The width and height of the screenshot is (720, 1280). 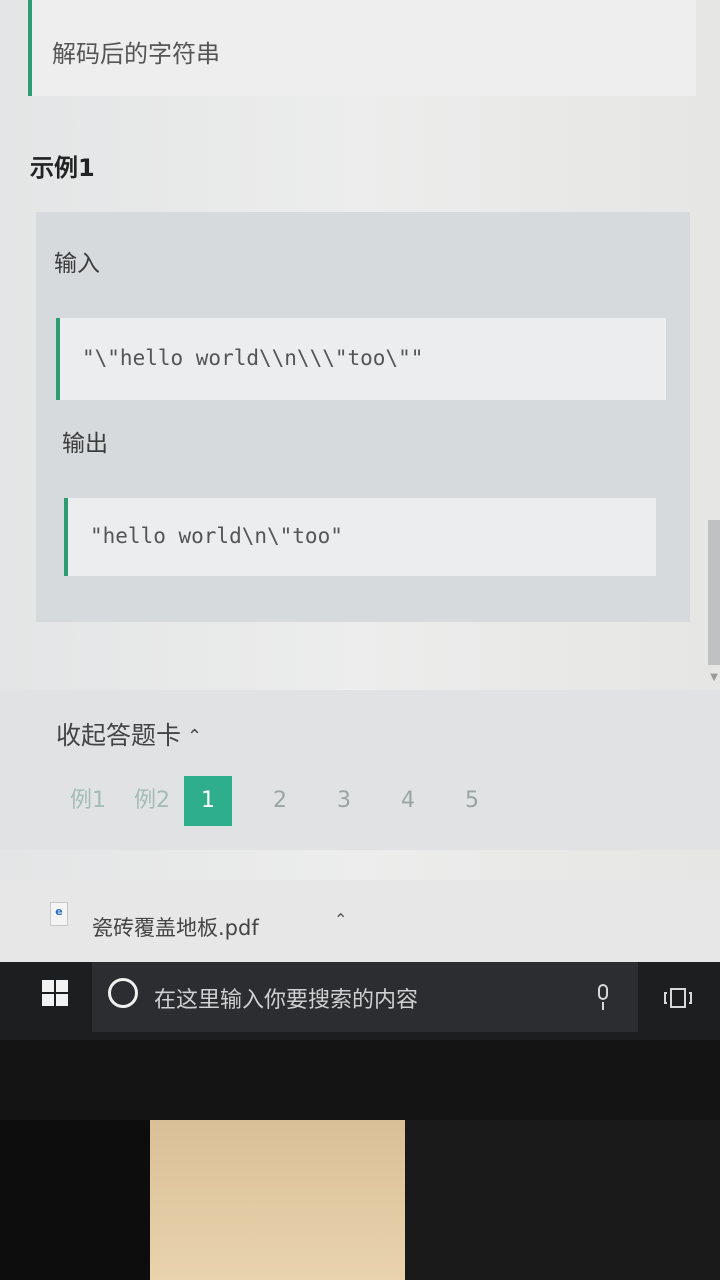 What do you see at coordinates (59, 914) in the screenshot?
I see `pdf-file-icon: e` at bounding box center [59, 914].